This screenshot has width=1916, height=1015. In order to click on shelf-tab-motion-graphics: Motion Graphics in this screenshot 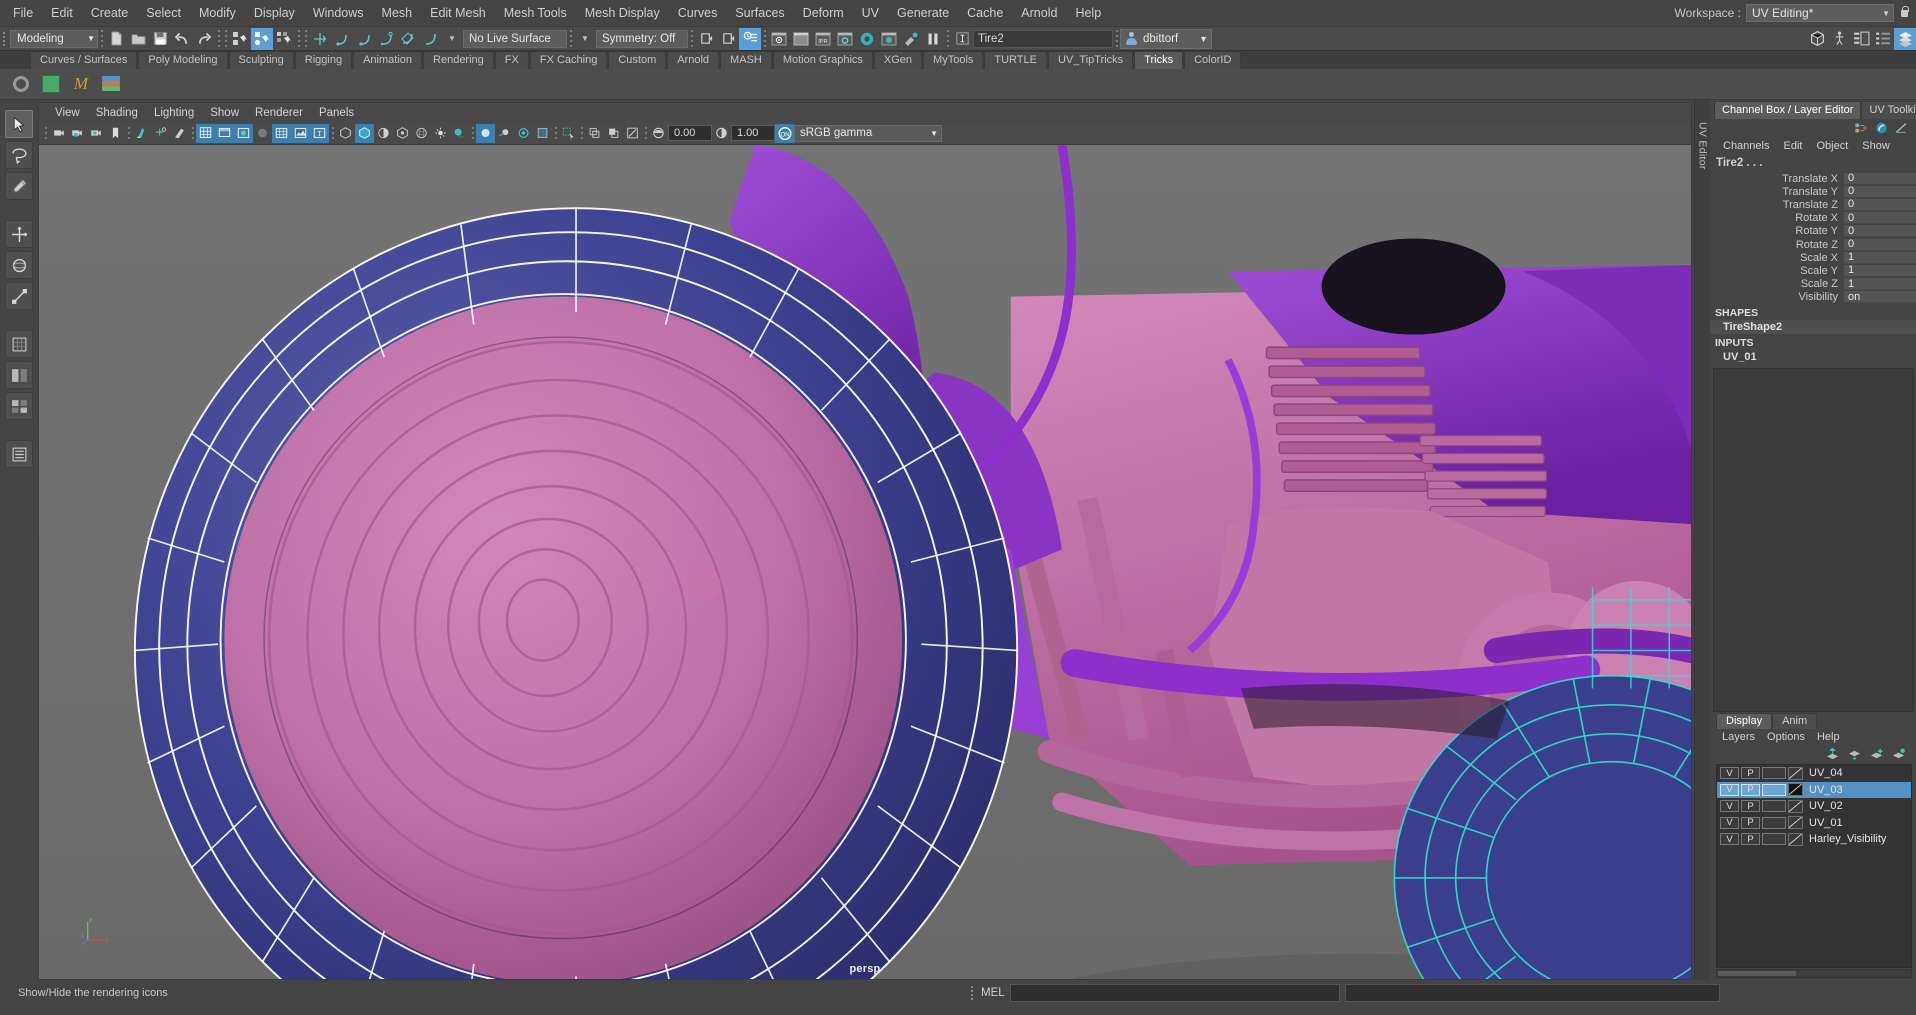, I will do `click(822, 60)`.